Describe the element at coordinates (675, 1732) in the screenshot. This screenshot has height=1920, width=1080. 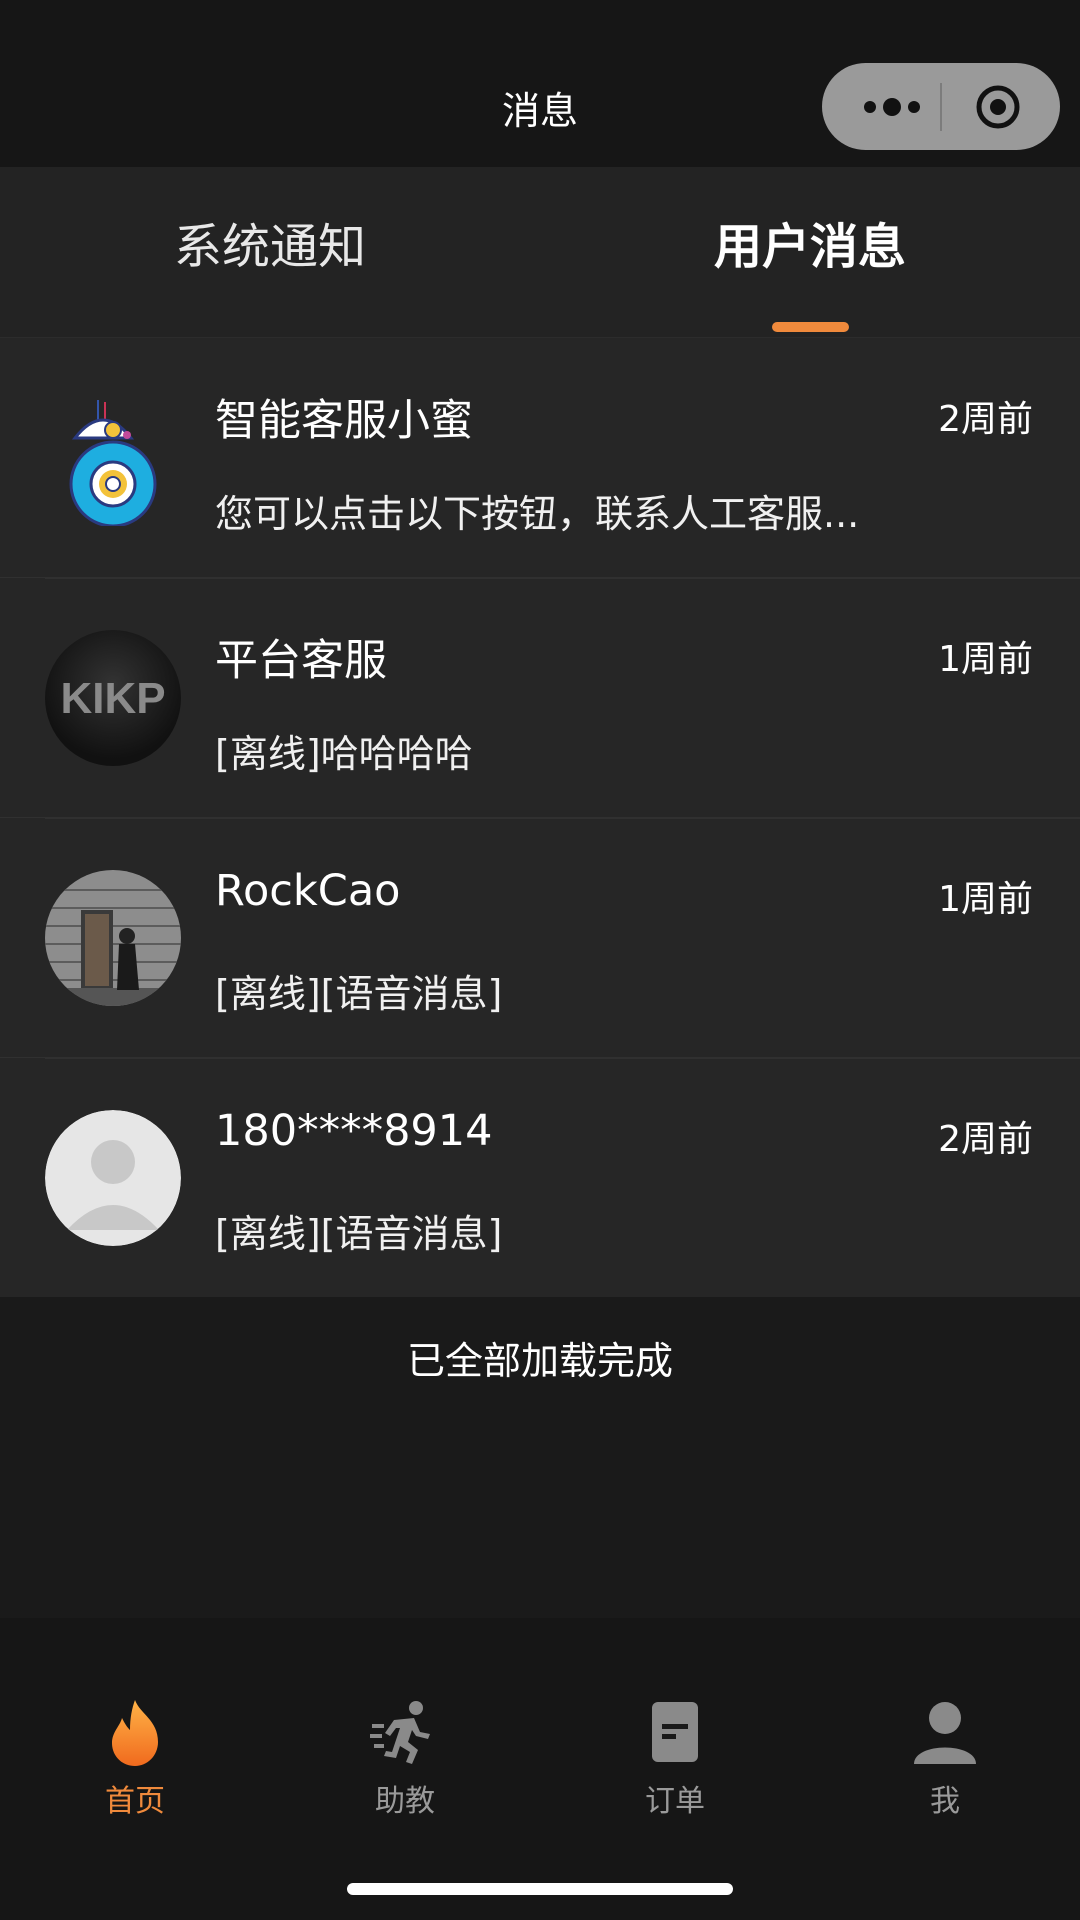
I see `document-icon` at that location.